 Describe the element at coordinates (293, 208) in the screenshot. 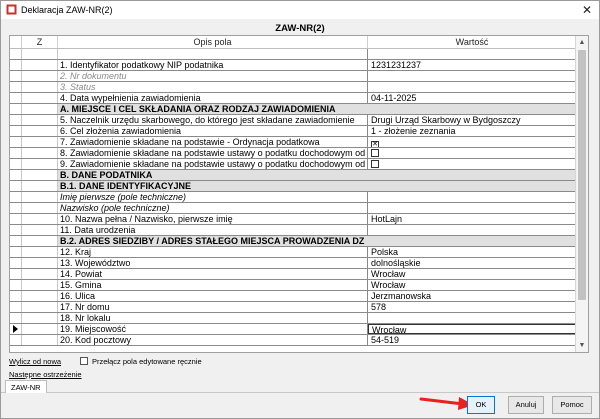

I see `table-row: Nazwisko (pole techniczne)` at that location.